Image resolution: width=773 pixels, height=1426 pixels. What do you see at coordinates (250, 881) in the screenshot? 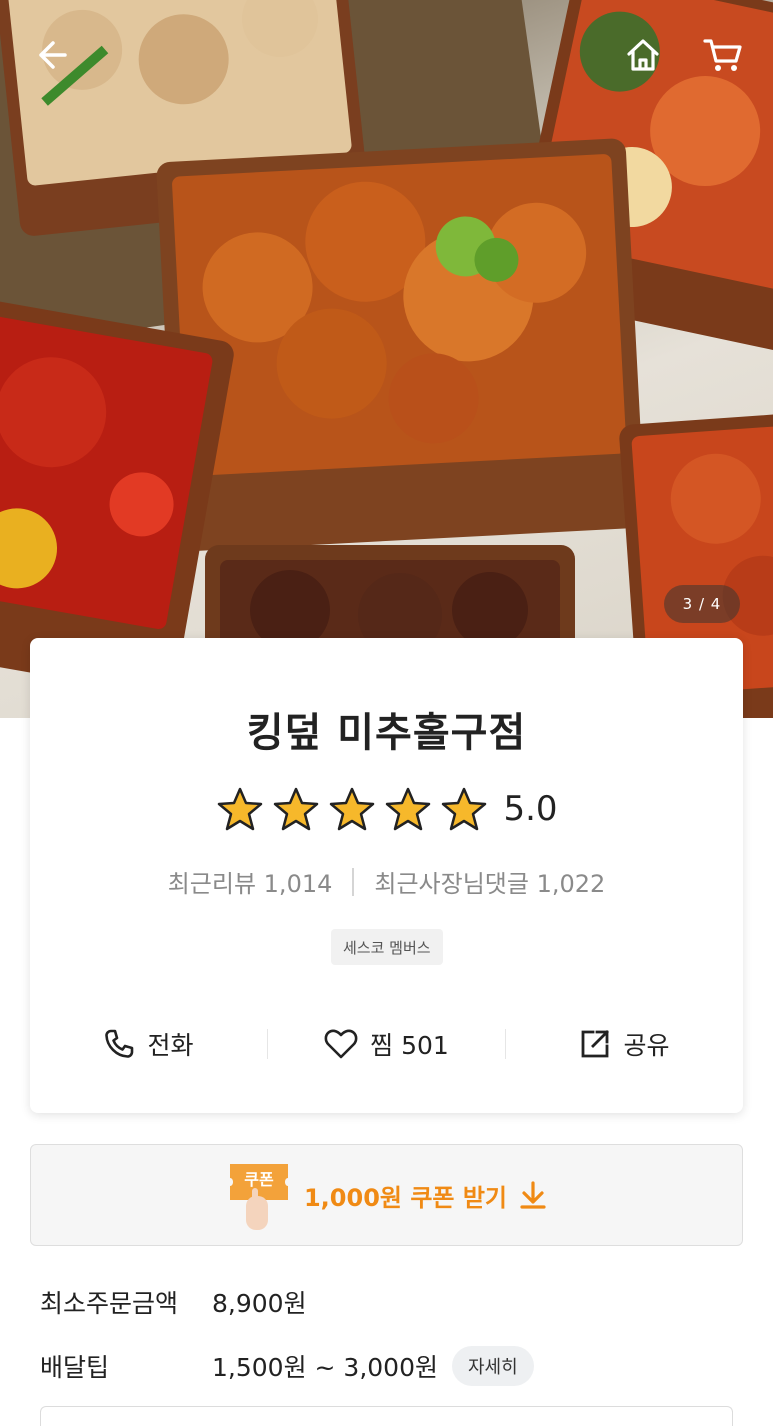
I see `recent-reviews: 최근리뷰 1,014` at bounding box center [250, 881].